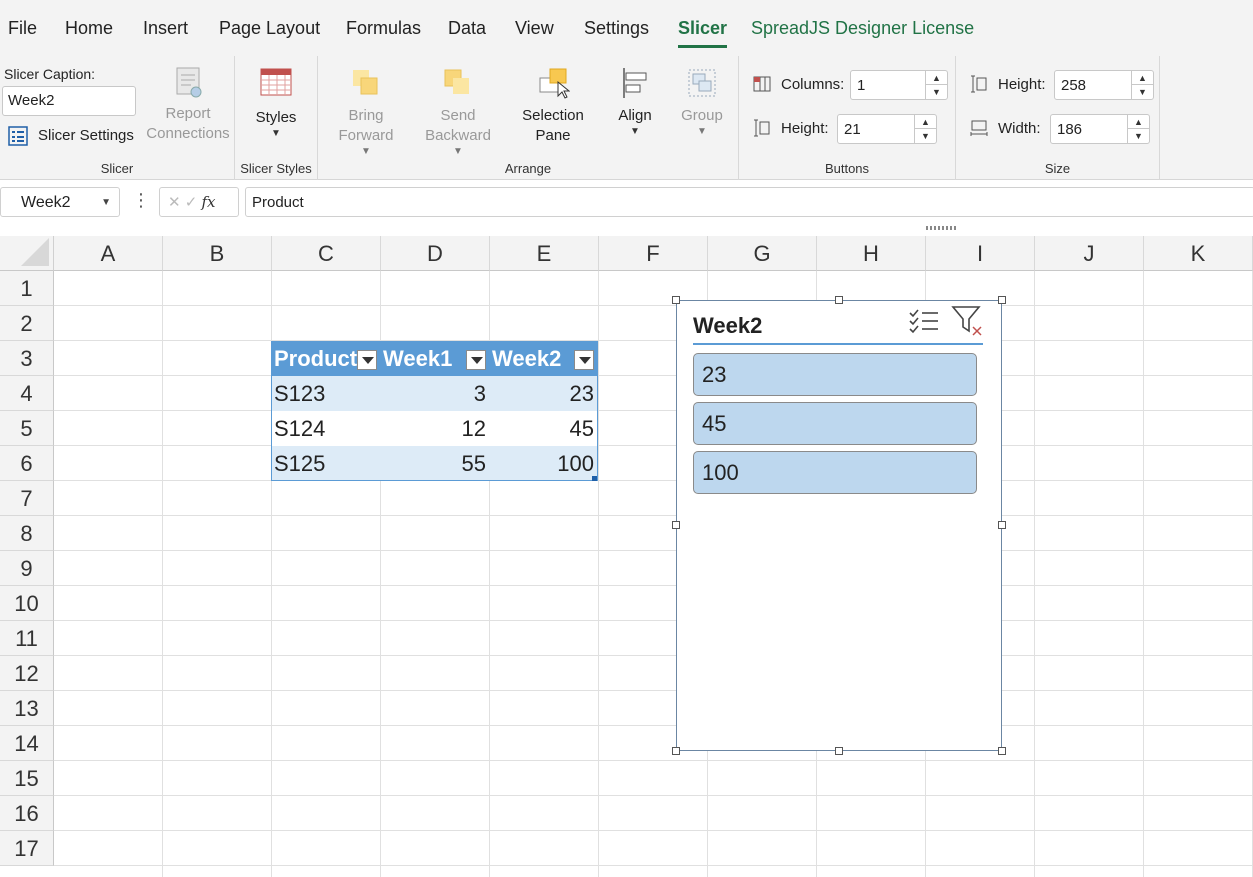  Describe the element at coordinates (1198, 253) in the screenshot. I see `column-header: K` at that location.